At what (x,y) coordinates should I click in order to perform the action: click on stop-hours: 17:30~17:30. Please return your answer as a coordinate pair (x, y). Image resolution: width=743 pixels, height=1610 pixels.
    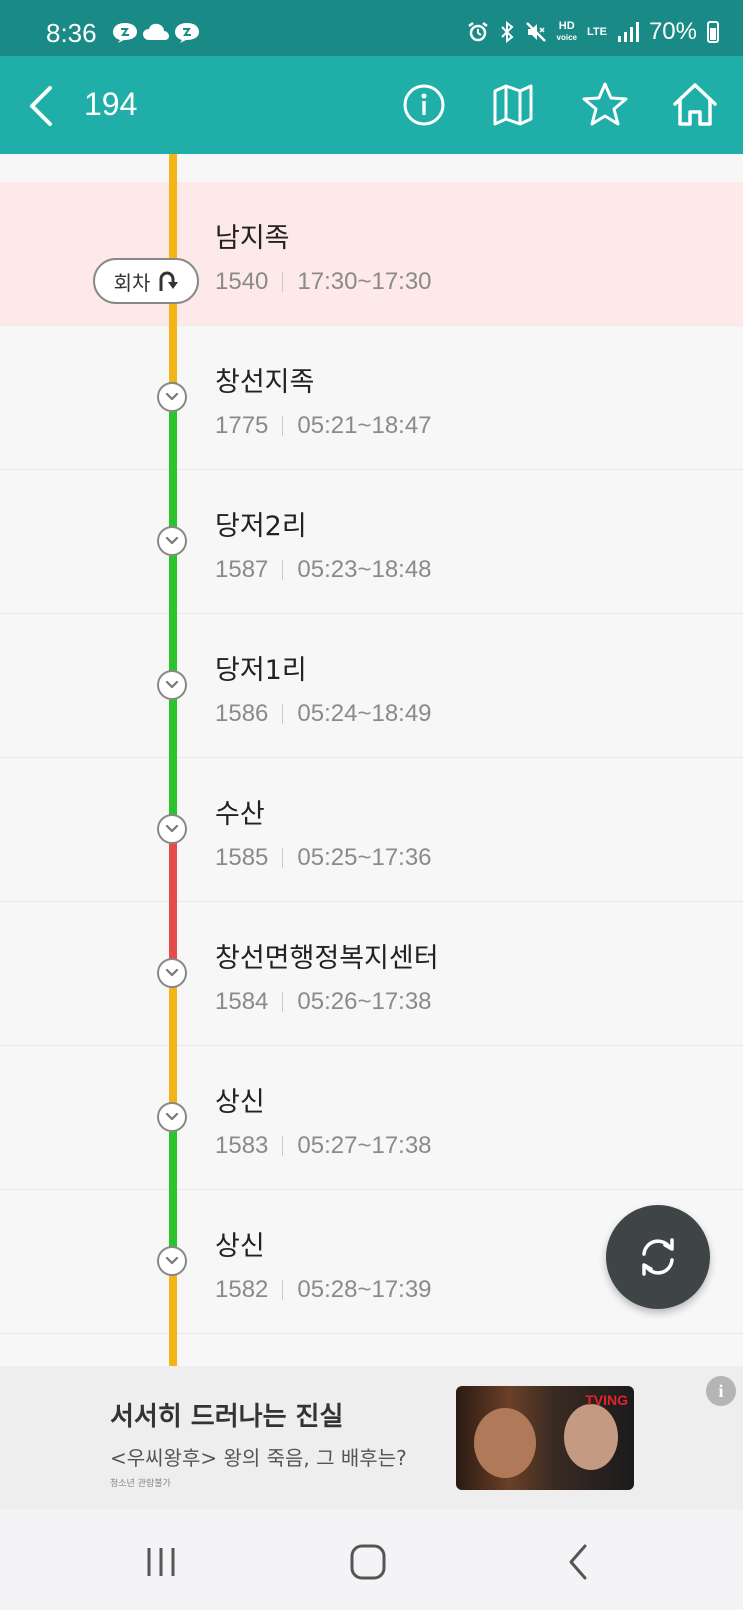
    Looking at the image, I should click on (364, 281).